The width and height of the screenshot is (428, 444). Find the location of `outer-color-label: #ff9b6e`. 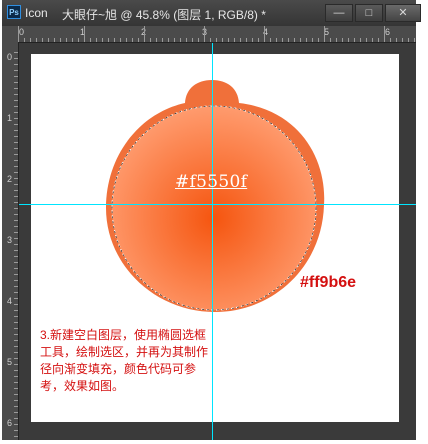

outer-color-label: #ff9b6e is located at coordinates (328, 282).